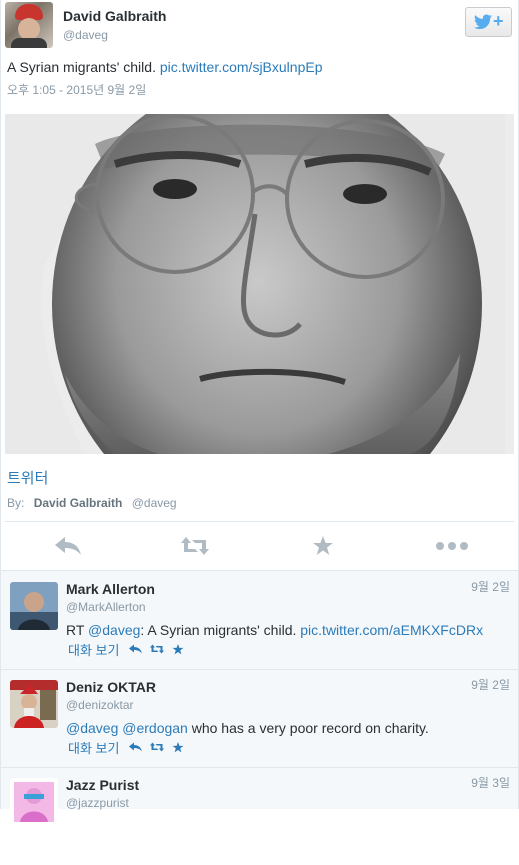  I want to click on follow-button: +, so click(488, 22).